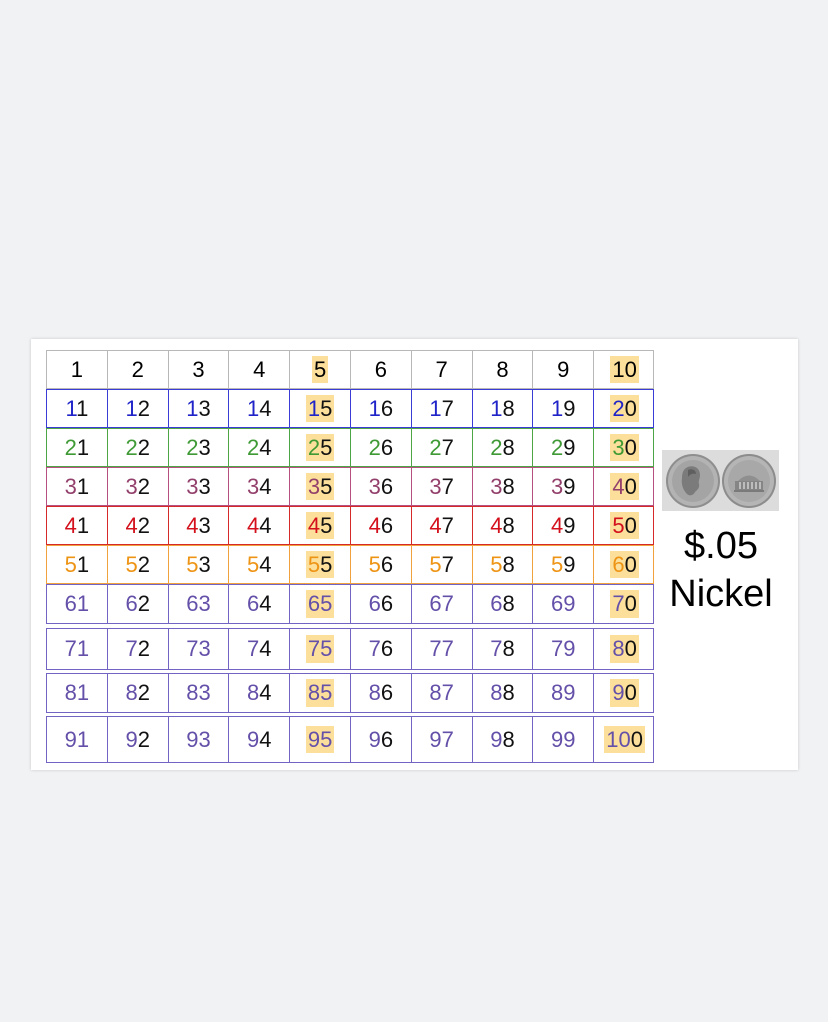 Image resolution: width=828 pixels, height=1022 pixels. What do you see at coordinates (503, 525) in the screenshot?
I see `number-cell: 48` at bounding box center [503, 525].